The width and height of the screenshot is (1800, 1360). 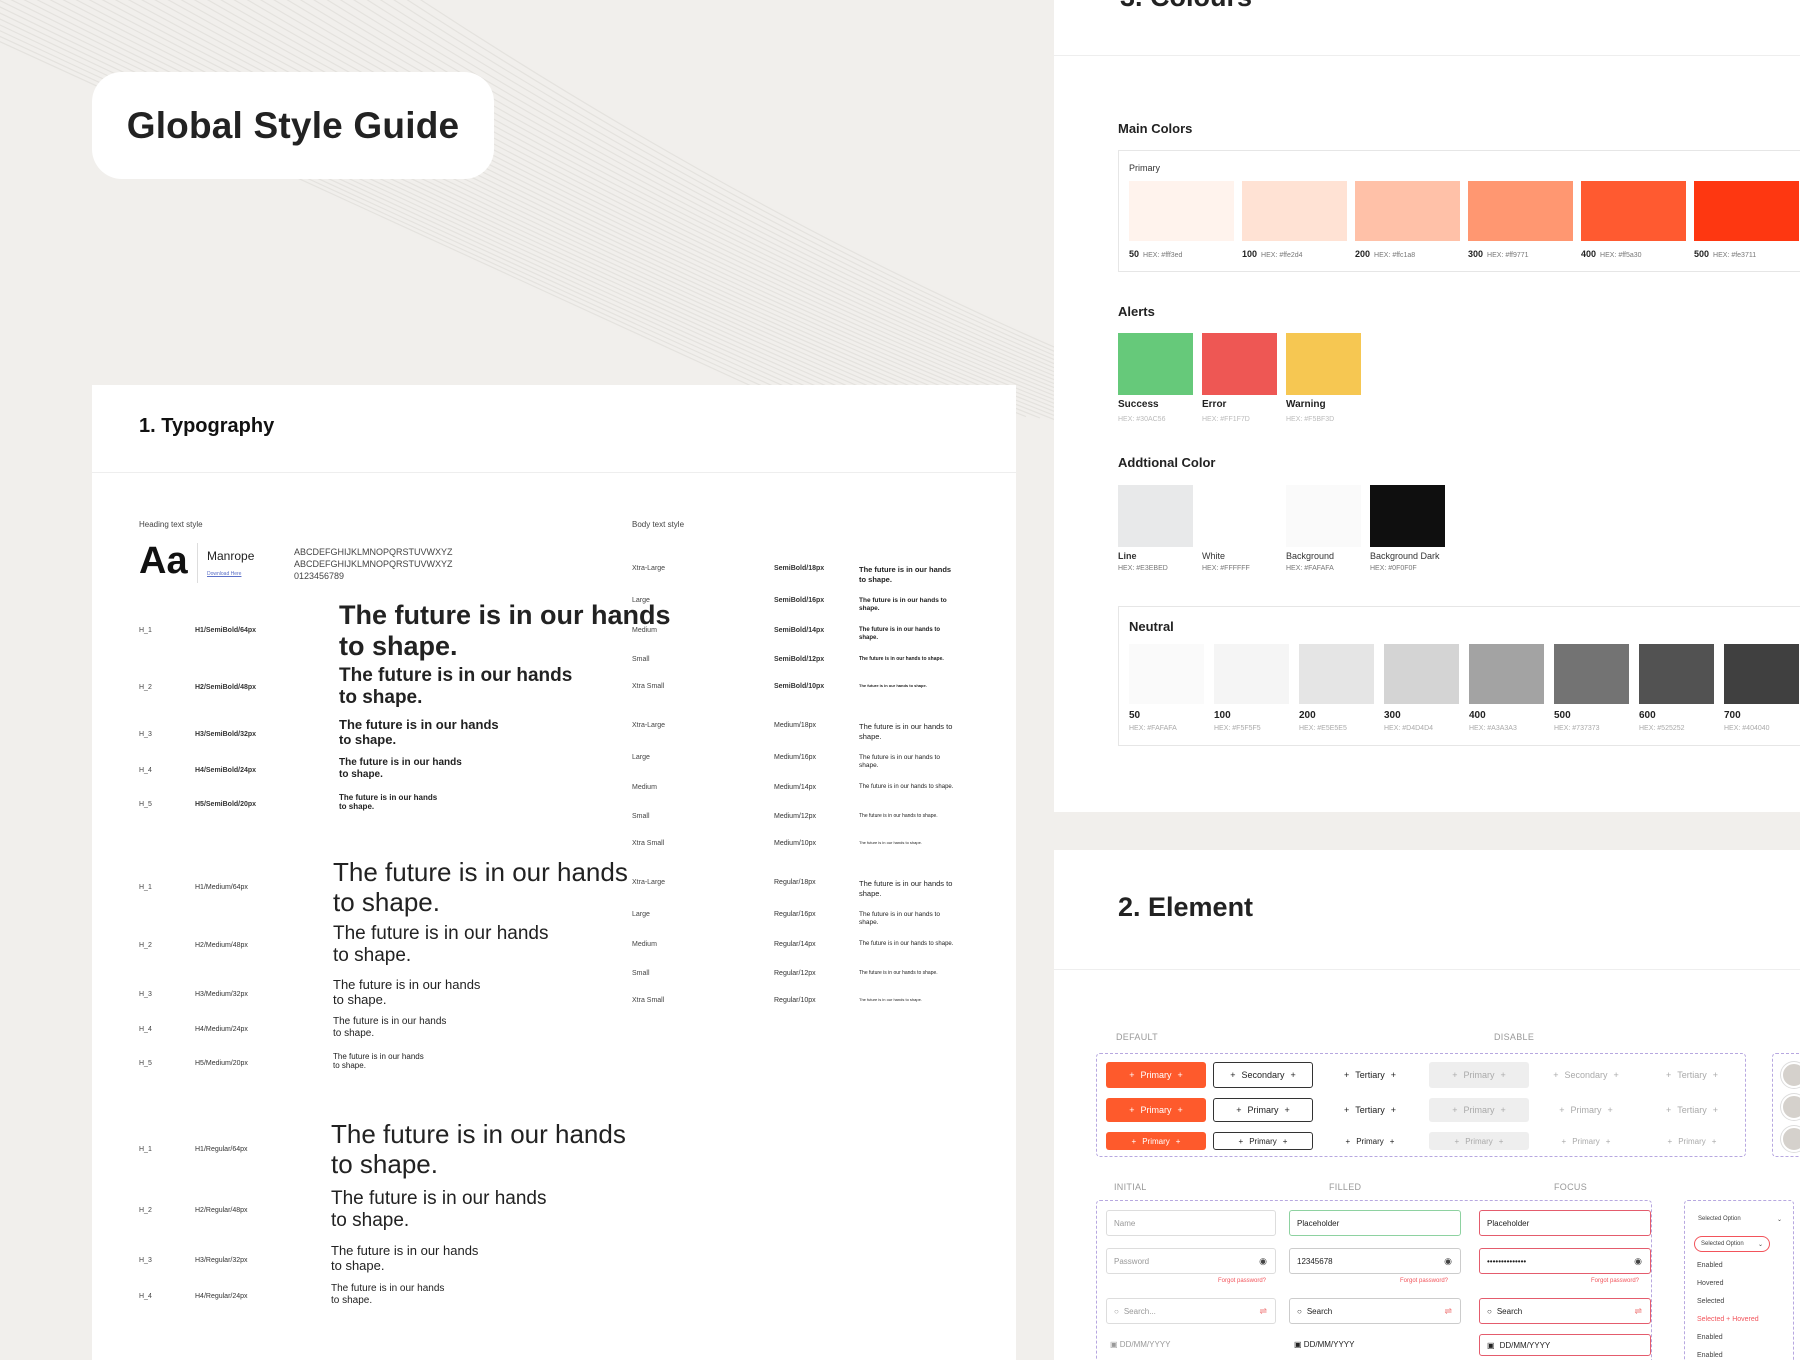 I want to click on additional-swatch, so click(x=1239, y=516).